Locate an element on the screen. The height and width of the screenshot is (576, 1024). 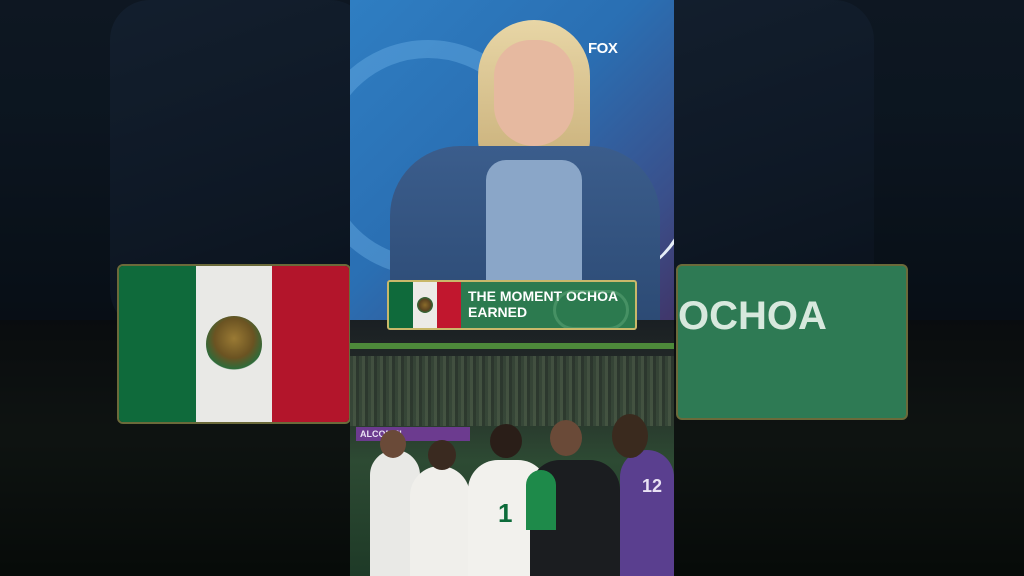
blurred-mexico-flag-icon is located at coordinates (234, 344).